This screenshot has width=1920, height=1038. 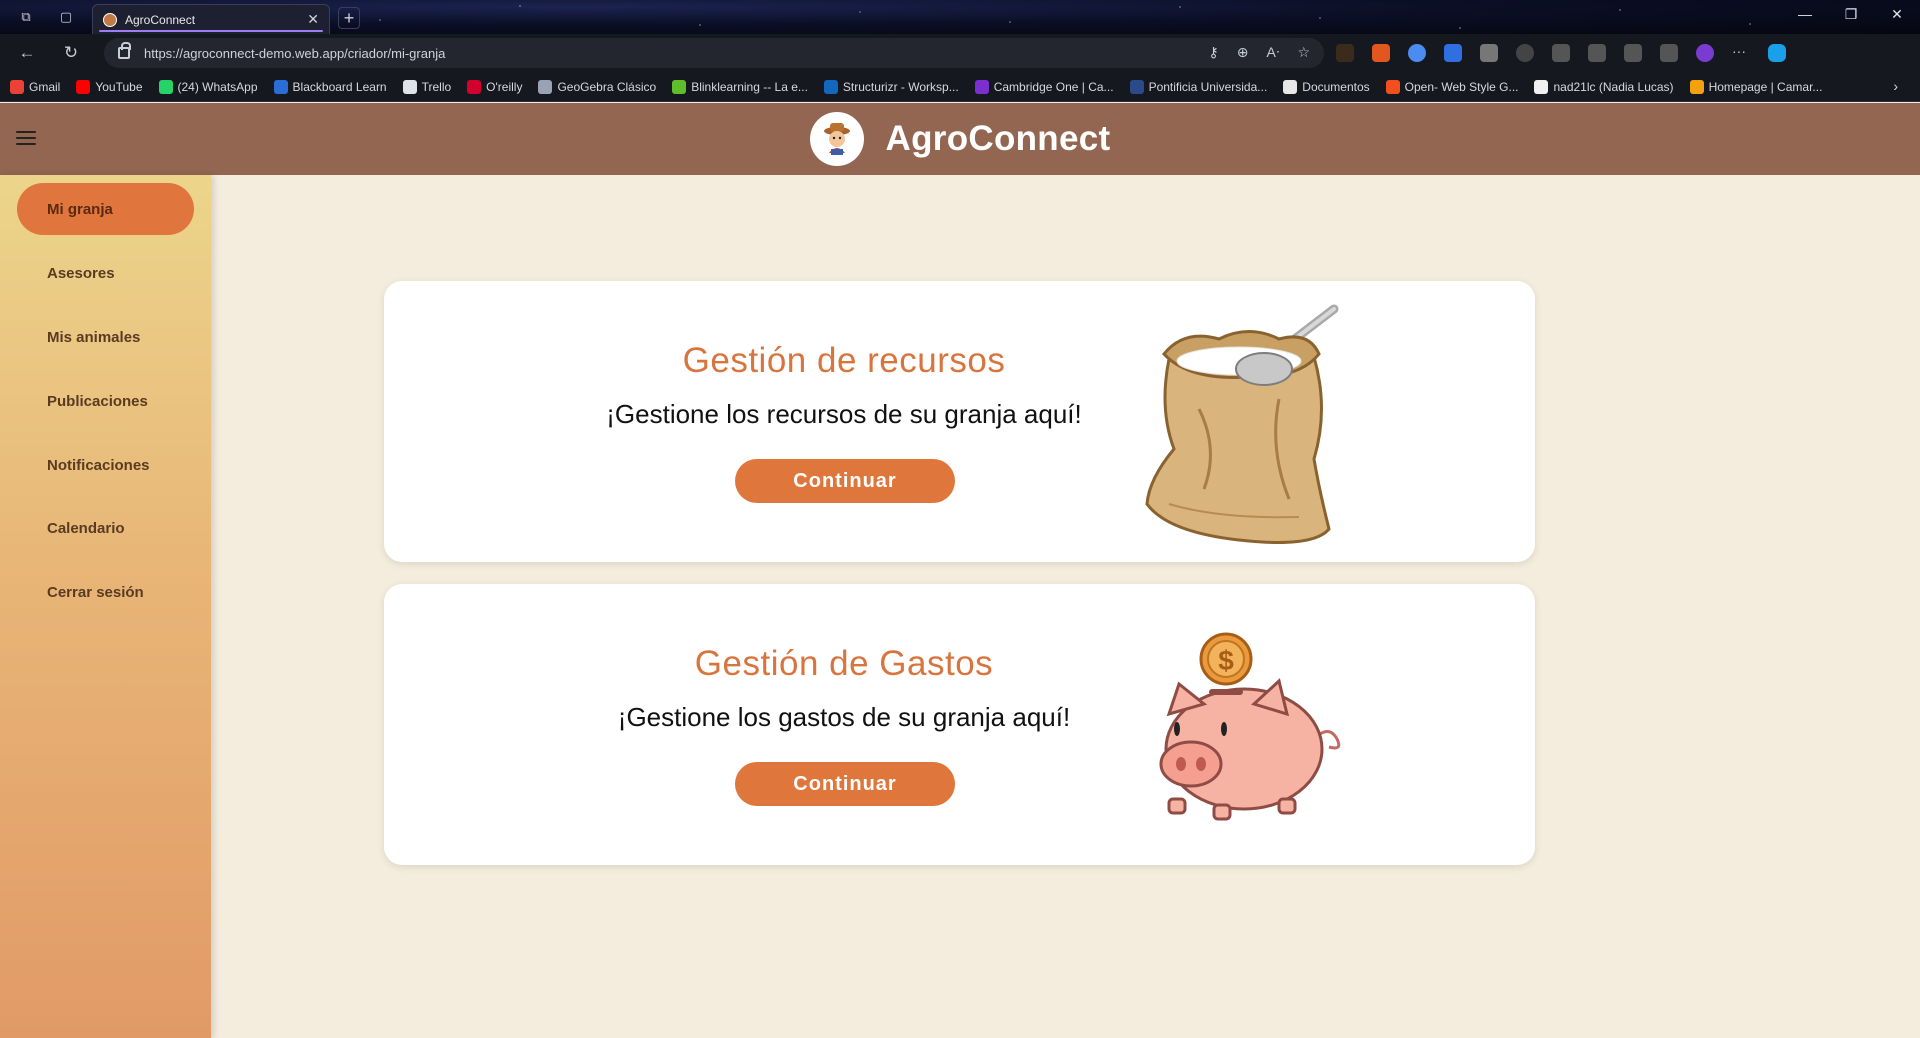 What do you see at coordinates (109, 86) in the screenshot?
I see `bookmark-item: YouTube` at bounding box center [109, 86].